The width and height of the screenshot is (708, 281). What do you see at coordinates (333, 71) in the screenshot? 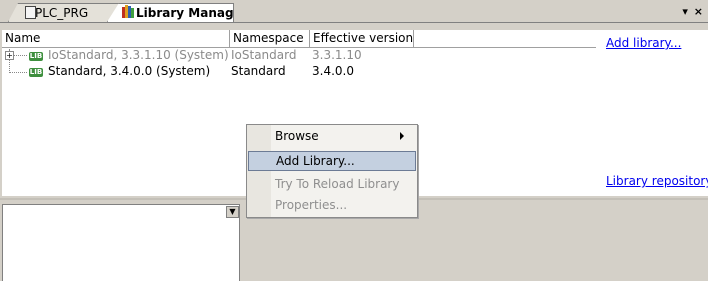
I see `library-version: 3.4.0.0` at bounding box center [333, 71].